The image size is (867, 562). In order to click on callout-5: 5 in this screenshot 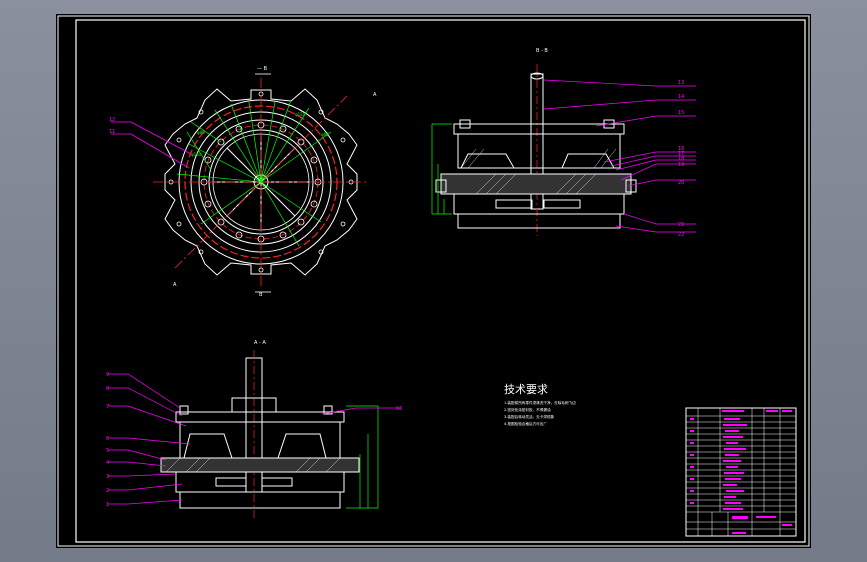, I will do `click(107, 451)`.